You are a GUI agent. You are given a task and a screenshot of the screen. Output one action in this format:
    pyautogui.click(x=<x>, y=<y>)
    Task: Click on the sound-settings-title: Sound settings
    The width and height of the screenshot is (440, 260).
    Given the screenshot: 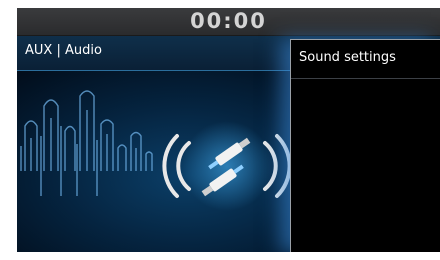 What is the action you would take?
    pyautogui.click(x=347, y=57)
    